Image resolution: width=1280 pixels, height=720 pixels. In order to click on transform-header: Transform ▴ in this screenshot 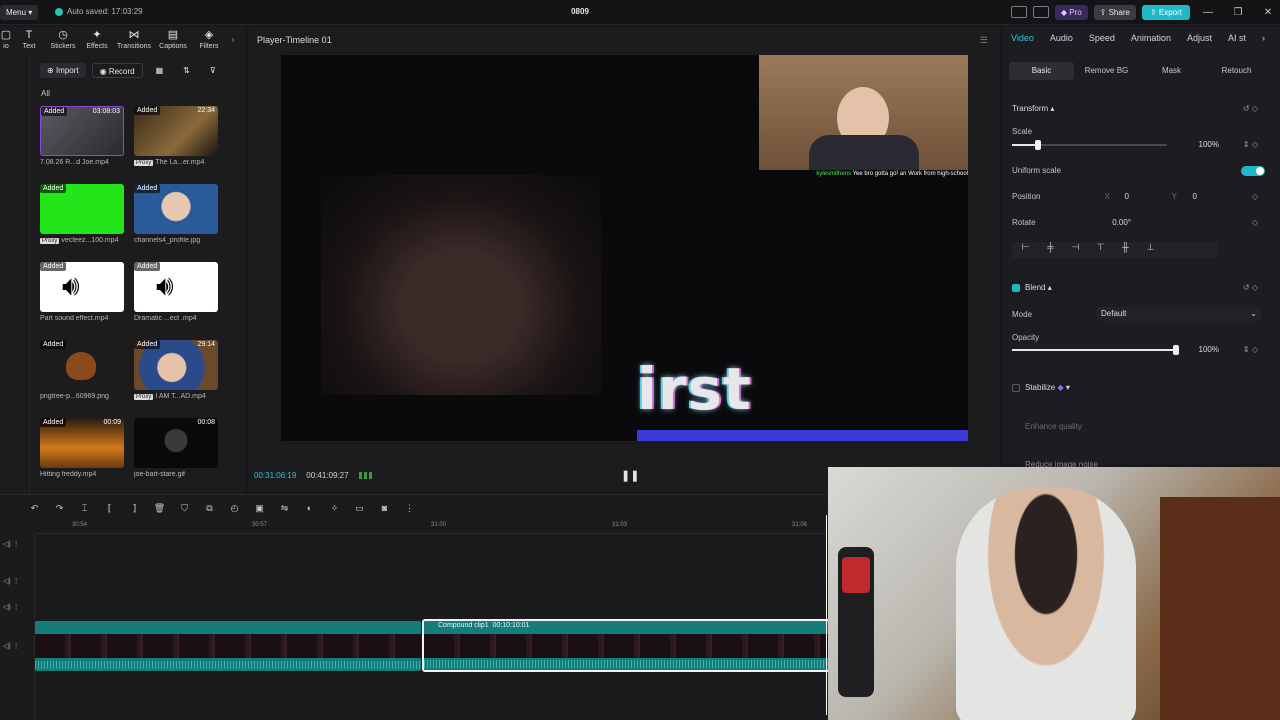, I will do `click(1033, 108)`.